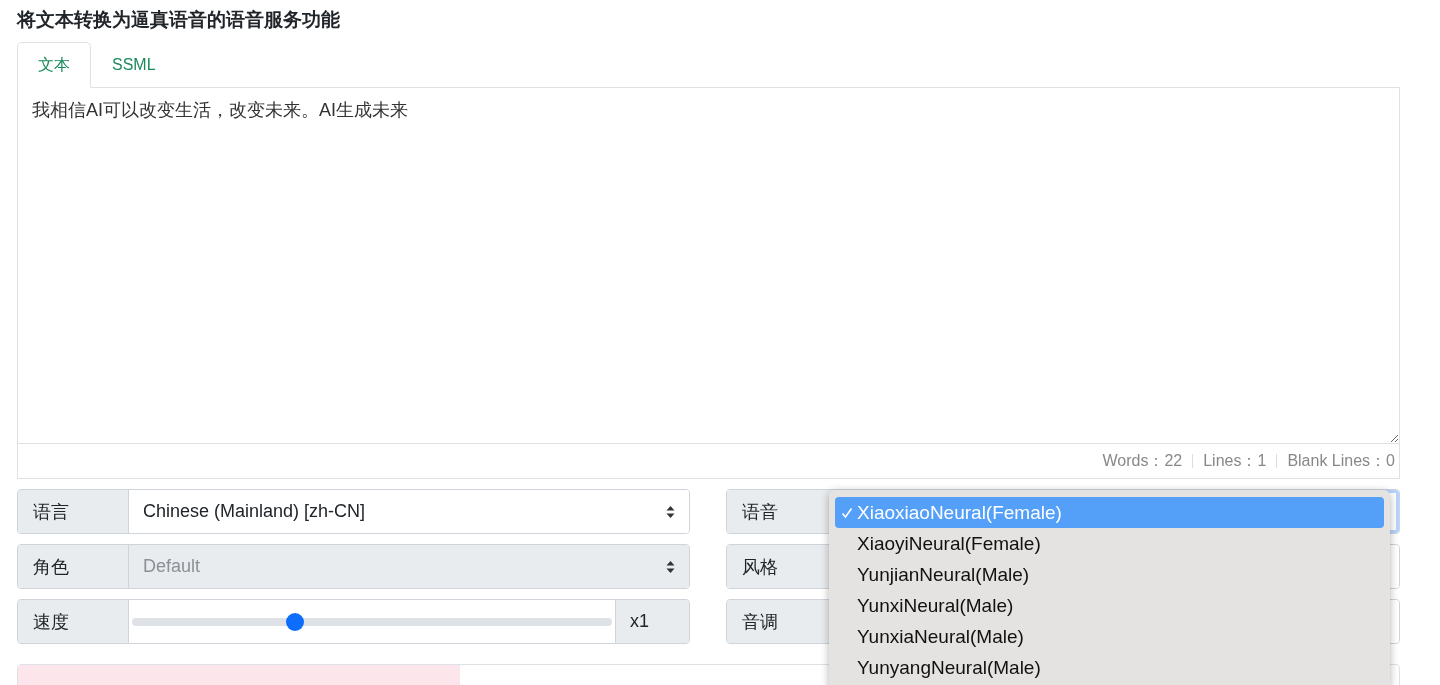 This screenshot has width=1440, height=685. I want to click on dropdown-option: YunxiaNeural(Male), so click(1109, 636).